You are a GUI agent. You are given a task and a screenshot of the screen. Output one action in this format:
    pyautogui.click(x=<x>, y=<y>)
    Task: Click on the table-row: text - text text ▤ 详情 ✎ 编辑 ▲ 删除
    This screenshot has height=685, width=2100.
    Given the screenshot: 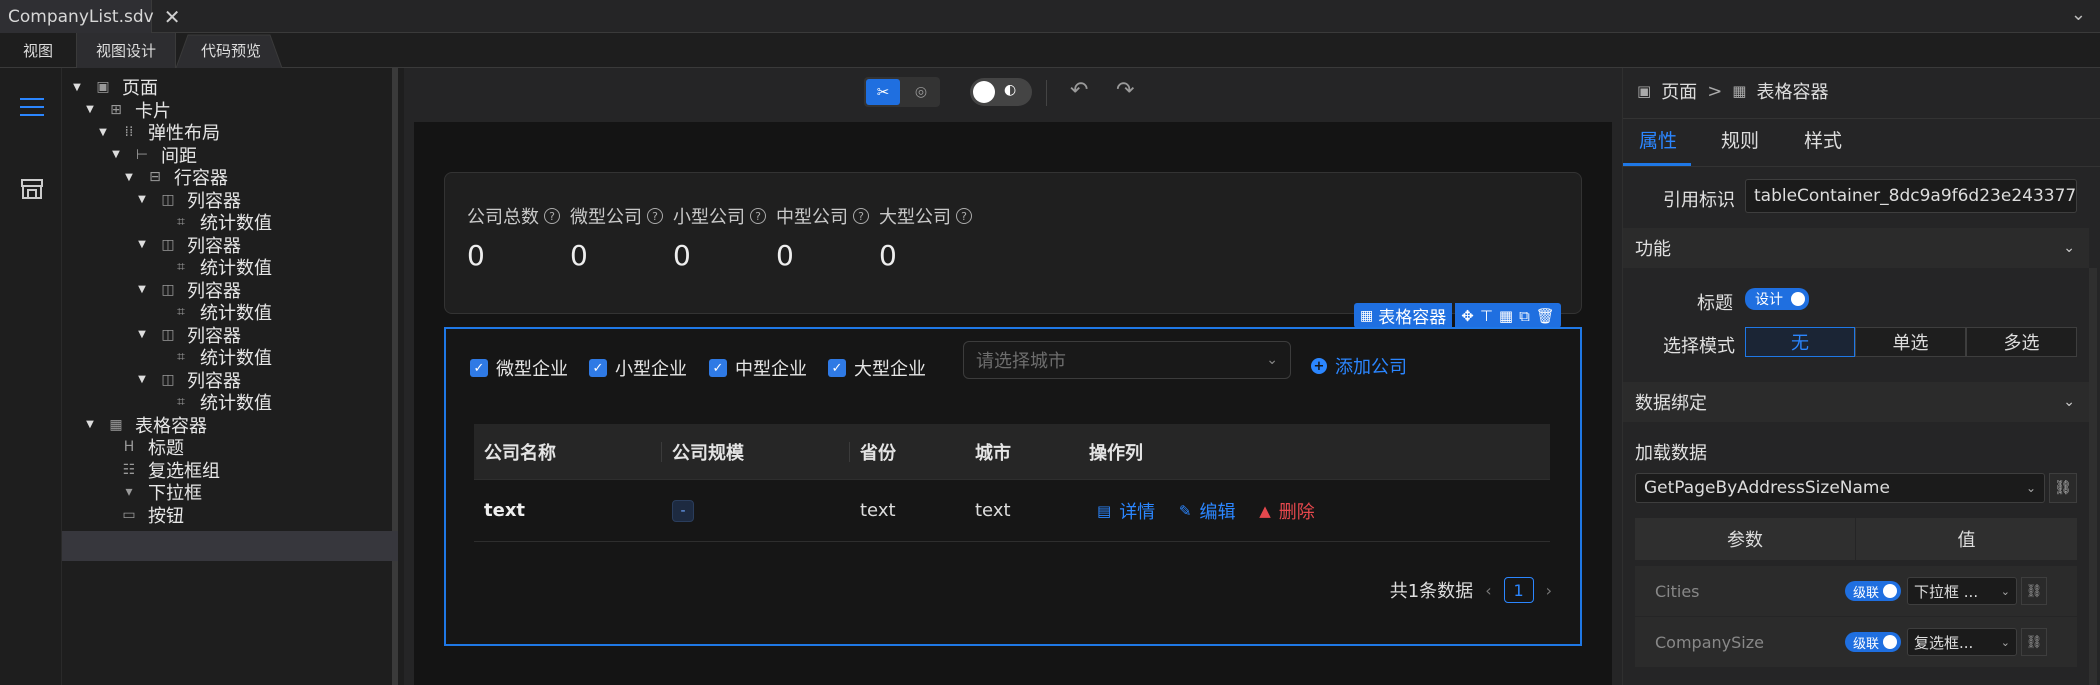 What is the action you would take?
    pyautogui.click(x=1012, y=511)
    